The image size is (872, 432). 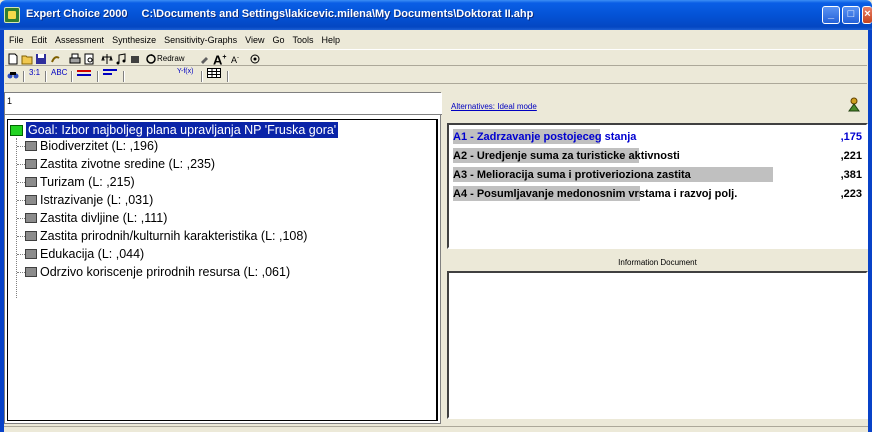 What do you see at coordinates (254, 40) in the screenshot?
I see `menu-view: View` at bounding box center [254, 40].